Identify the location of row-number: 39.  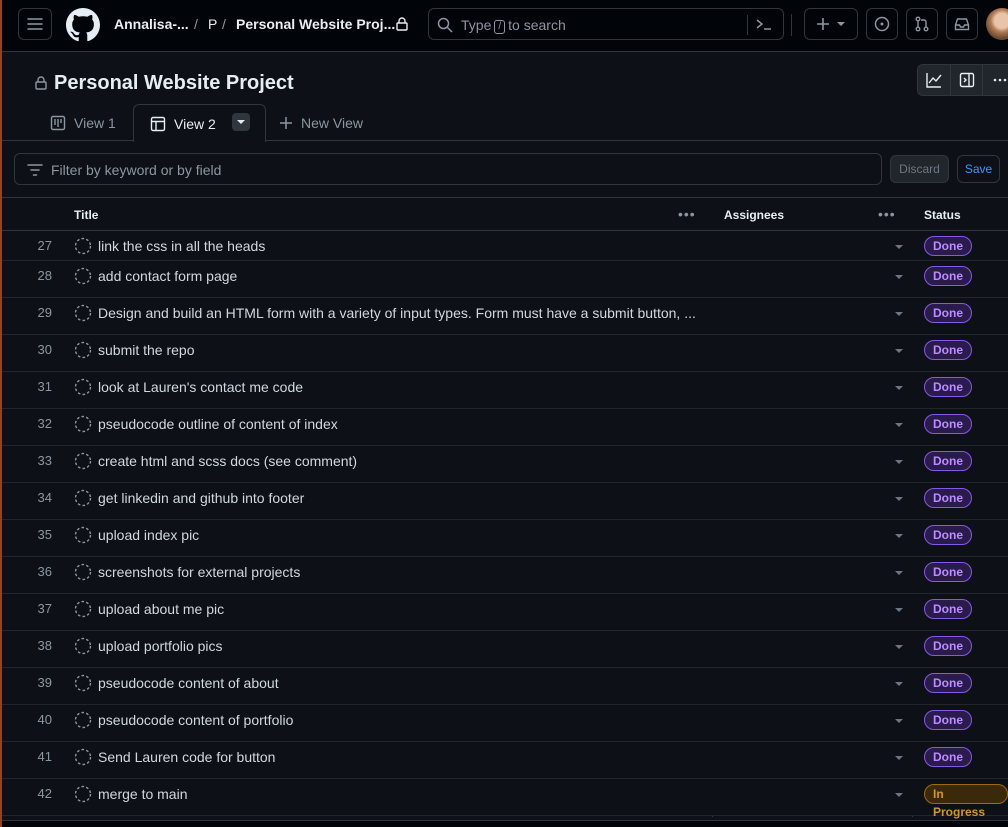
(44, 682).